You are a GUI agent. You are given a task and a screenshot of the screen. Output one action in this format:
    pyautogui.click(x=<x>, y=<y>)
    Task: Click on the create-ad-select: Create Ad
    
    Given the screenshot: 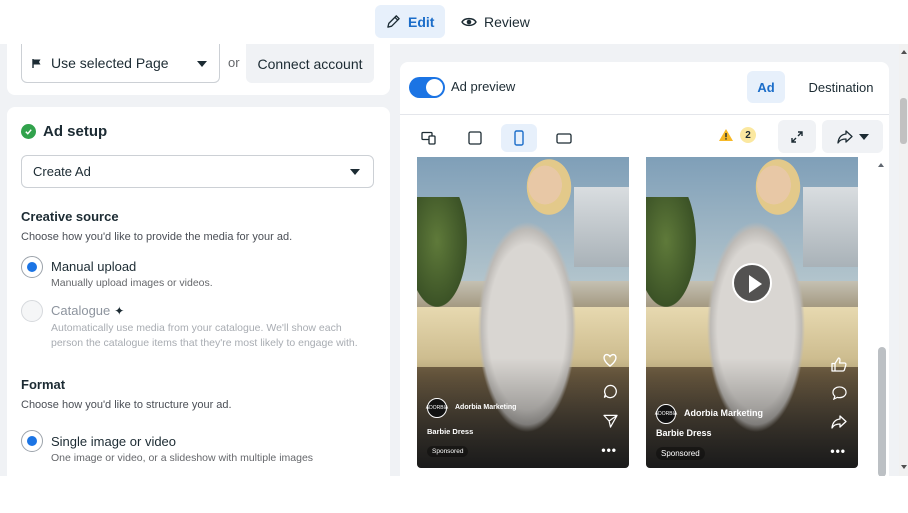 What is the action you would take?
    pyautogui.click(x=197, y=171)
    